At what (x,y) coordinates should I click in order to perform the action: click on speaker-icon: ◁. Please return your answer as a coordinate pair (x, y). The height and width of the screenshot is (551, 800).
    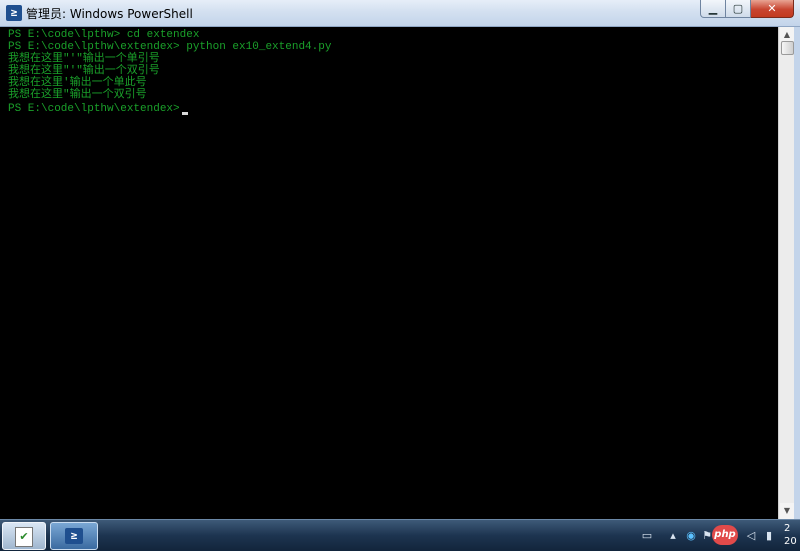
    Looking at the image, I should click on (751, 535).